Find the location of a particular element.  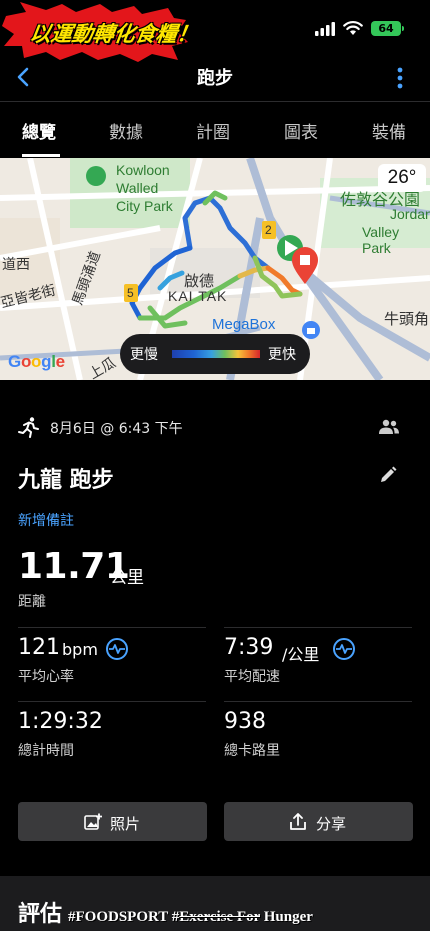

map-label: Walled is located at coordinates (137, 188).